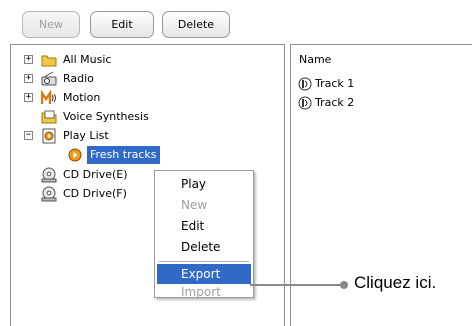  I want to click on context-menu: Play New Edit Delete Export Import, so click(204, 234).